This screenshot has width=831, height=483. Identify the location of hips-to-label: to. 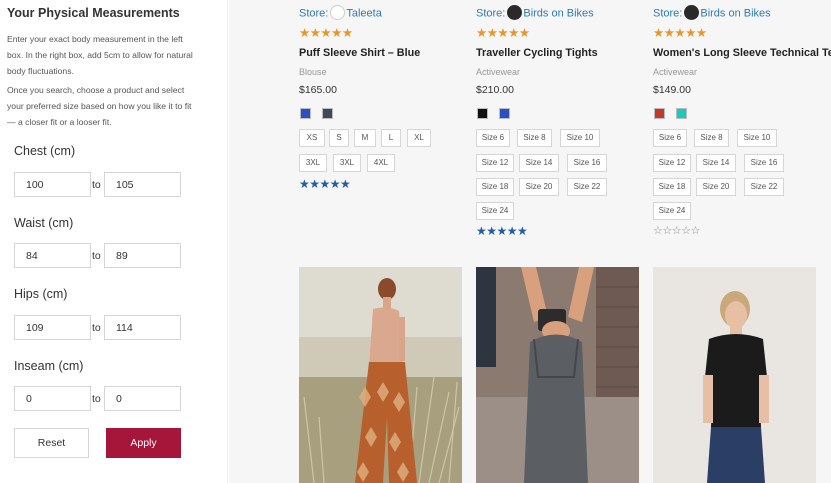
(96, 328).